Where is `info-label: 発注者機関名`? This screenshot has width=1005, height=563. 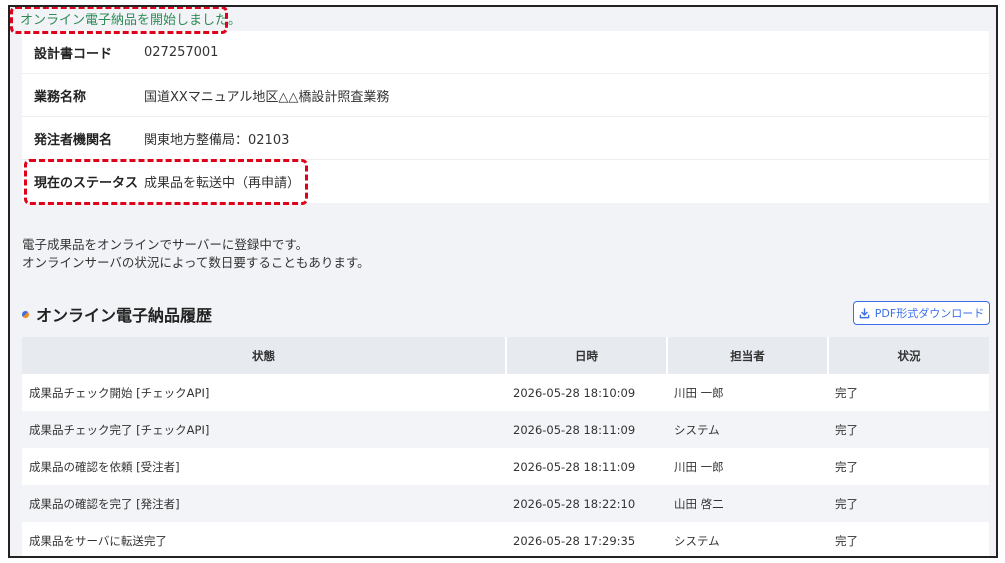
info-label: 発注者機関名 is located at coordinates (73, 140).